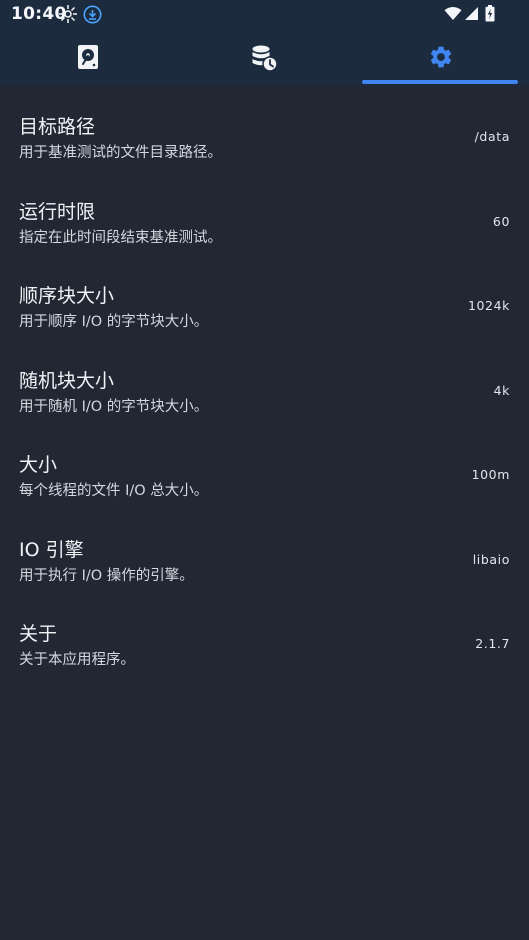 The image size is (529, 940). What do you see at coordinates (501, 390) in the screenshot?
I see `setting-value: 4k` at bounding box center [501, 390].